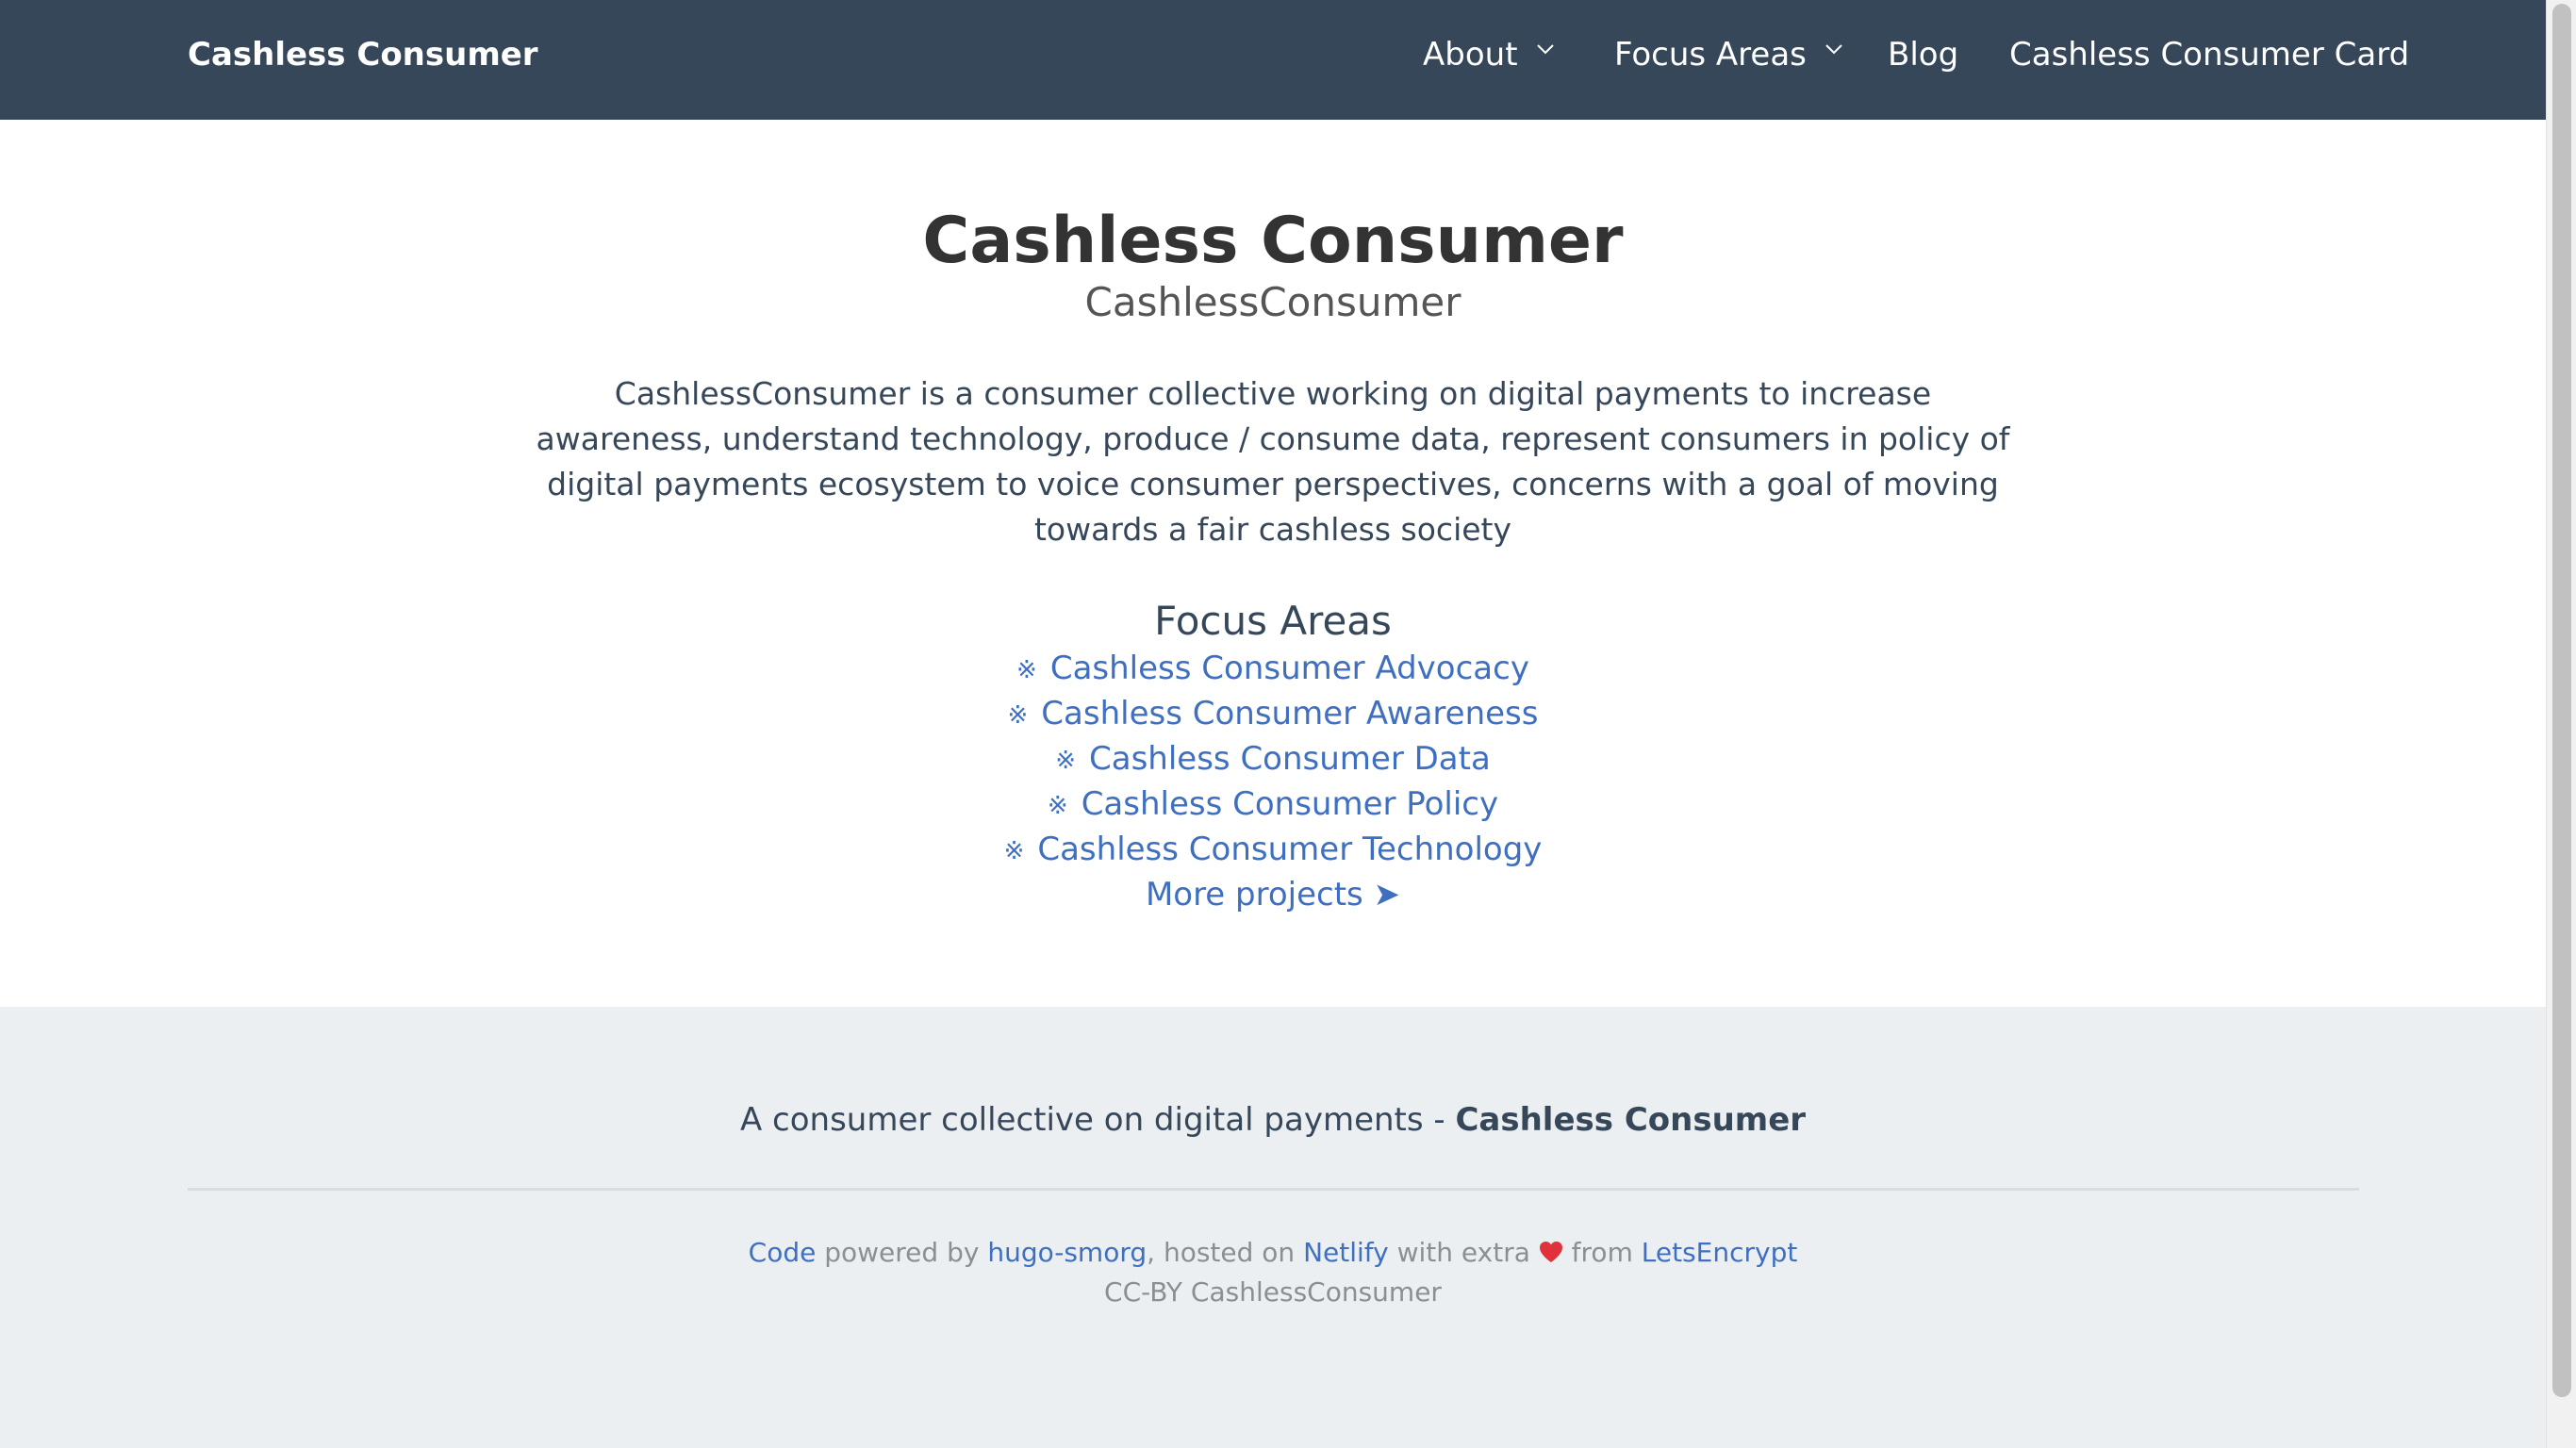 This screenshot has width=2576, height=1448. What do you see at coordinates (1470, 55) in the screenshot?
I see `nav-about-label: About` at bounding box center [1470, 55].